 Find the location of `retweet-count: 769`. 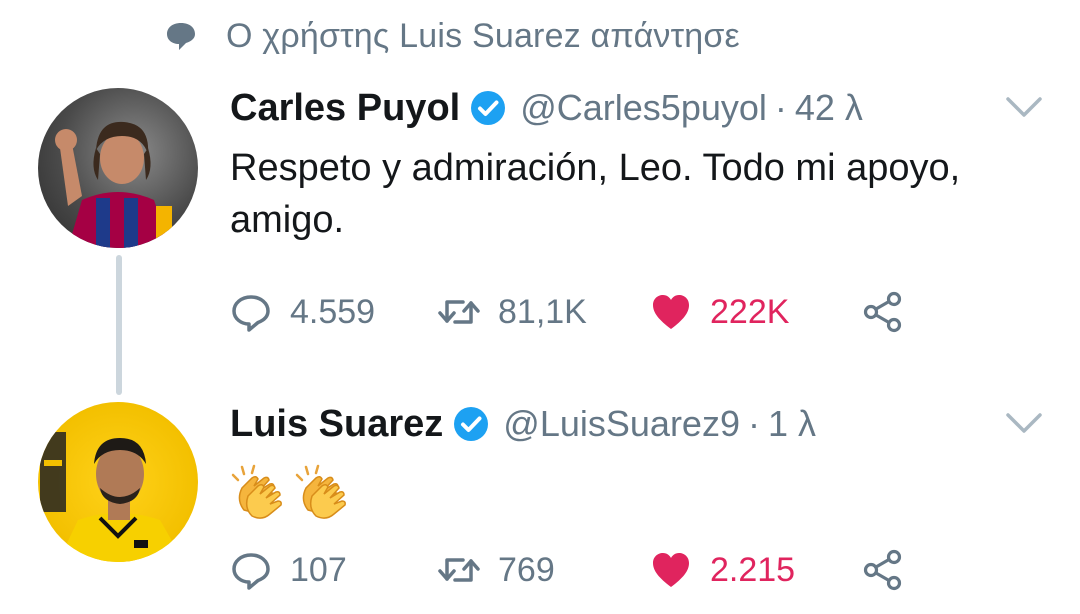

retweet-count: 769 is located at coordinates (526, 569).